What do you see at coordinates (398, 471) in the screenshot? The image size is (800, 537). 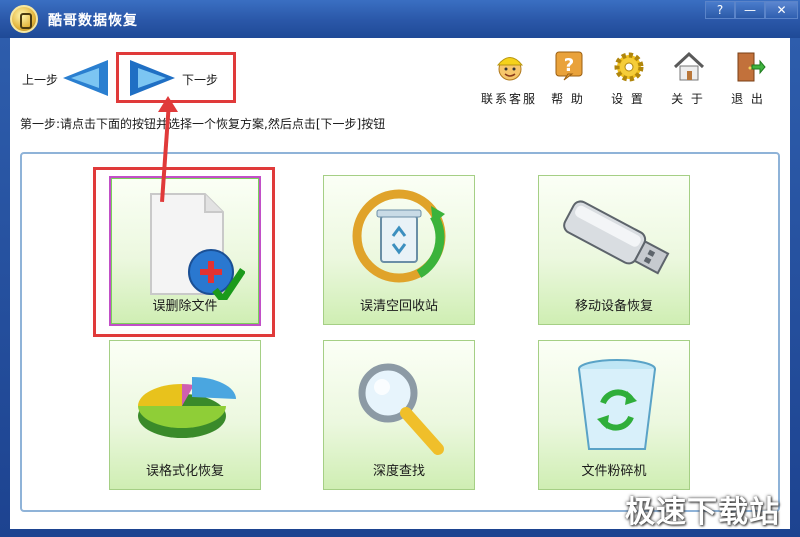 I see `tile-label: 深度查找` at bounding box center [398, 471].